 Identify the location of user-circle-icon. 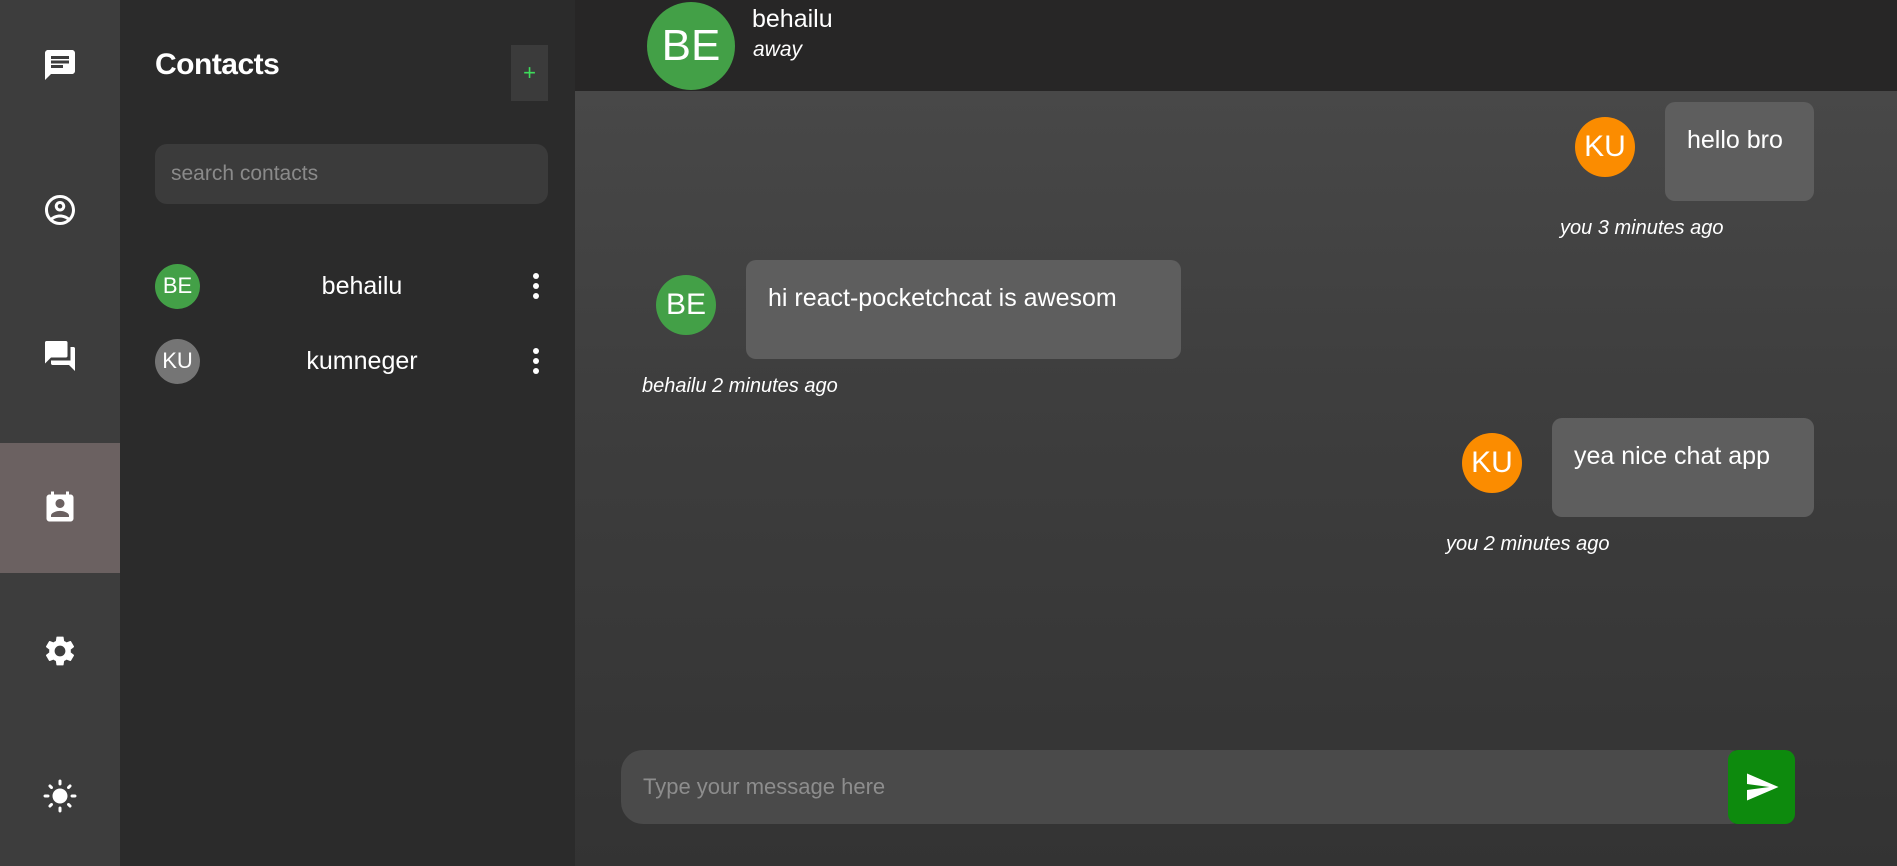
(60, 210).